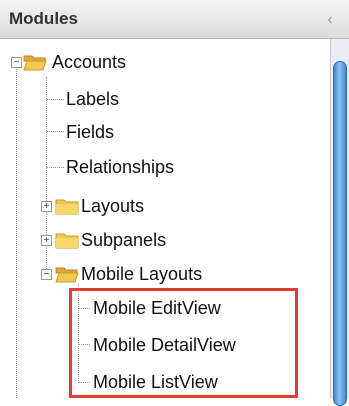 Image resolution: width=349 pixels, height=406 pixels. I want to click on tree-node-mobile-layouts: Mobile Layouts, so click(141, 274).